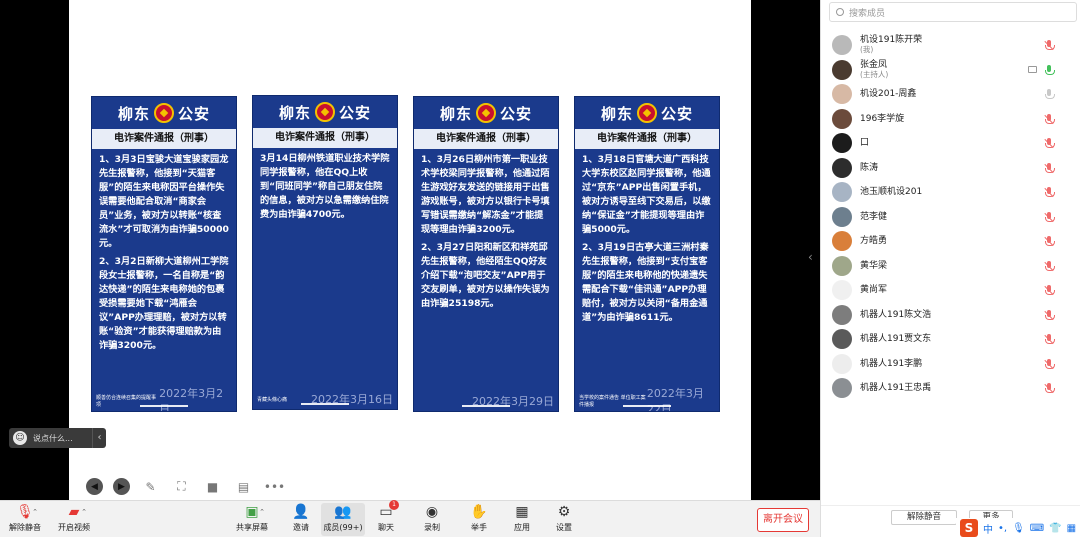  I want to click on member-name-text: 机设191陈开荣, so click(891, 40).